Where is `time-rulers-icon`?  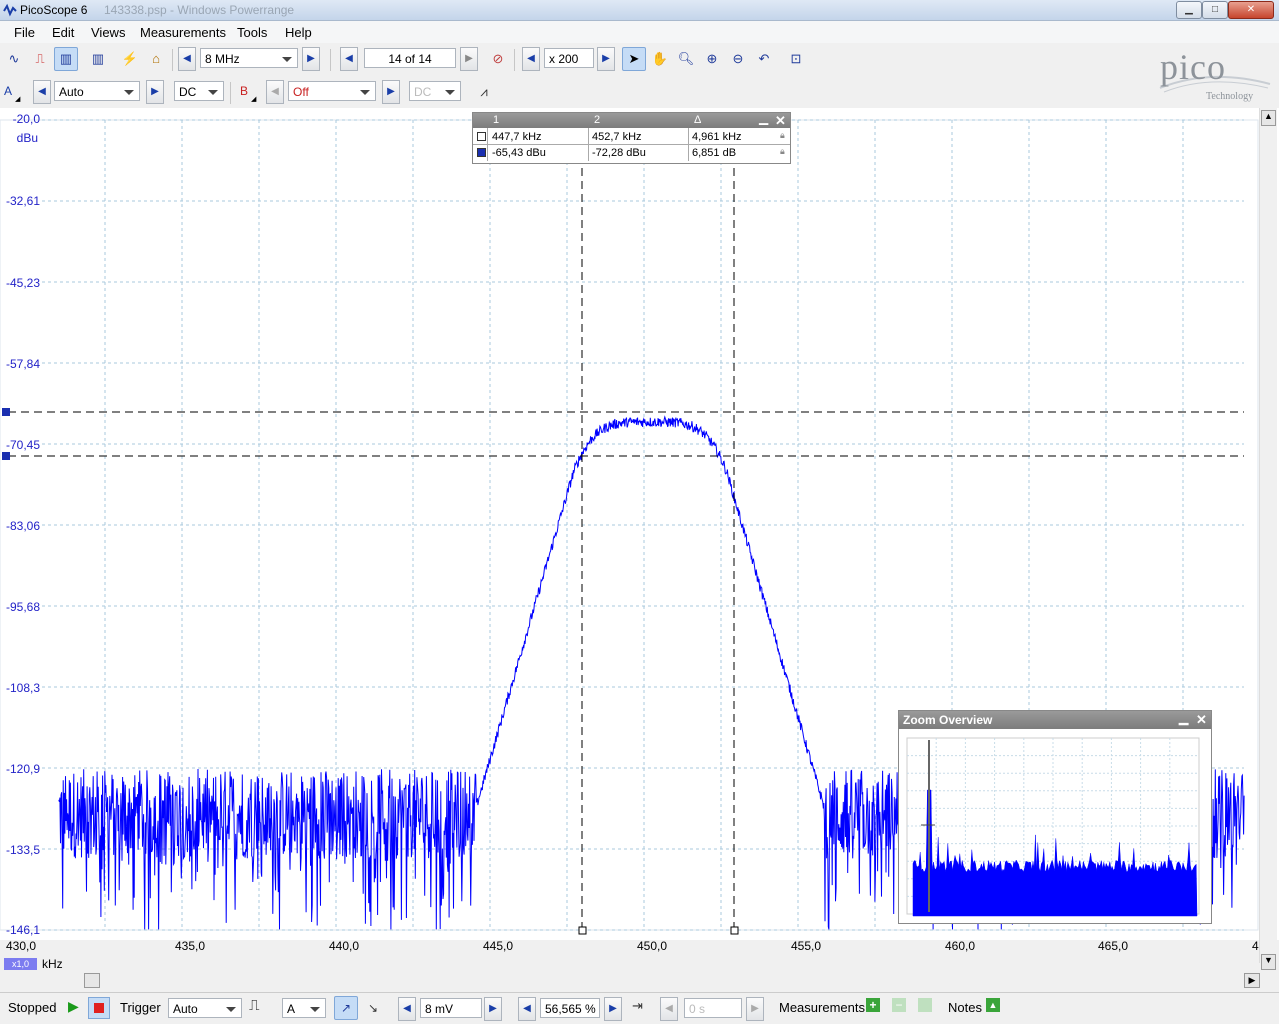 time-rulers-icon is located at coordinates (481, 136).